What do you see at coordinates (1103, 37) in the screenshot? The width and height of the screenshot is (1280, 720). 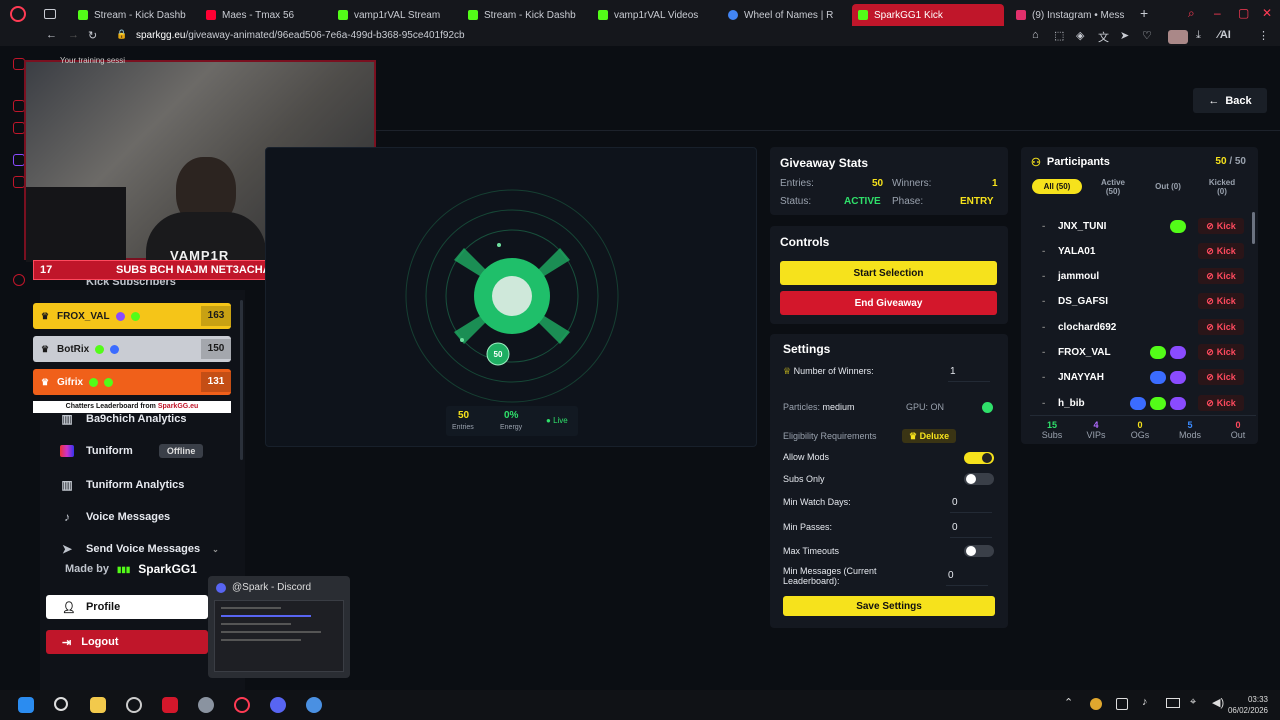 I see `translate-icon: 文` at bounding box center [1103, 37].